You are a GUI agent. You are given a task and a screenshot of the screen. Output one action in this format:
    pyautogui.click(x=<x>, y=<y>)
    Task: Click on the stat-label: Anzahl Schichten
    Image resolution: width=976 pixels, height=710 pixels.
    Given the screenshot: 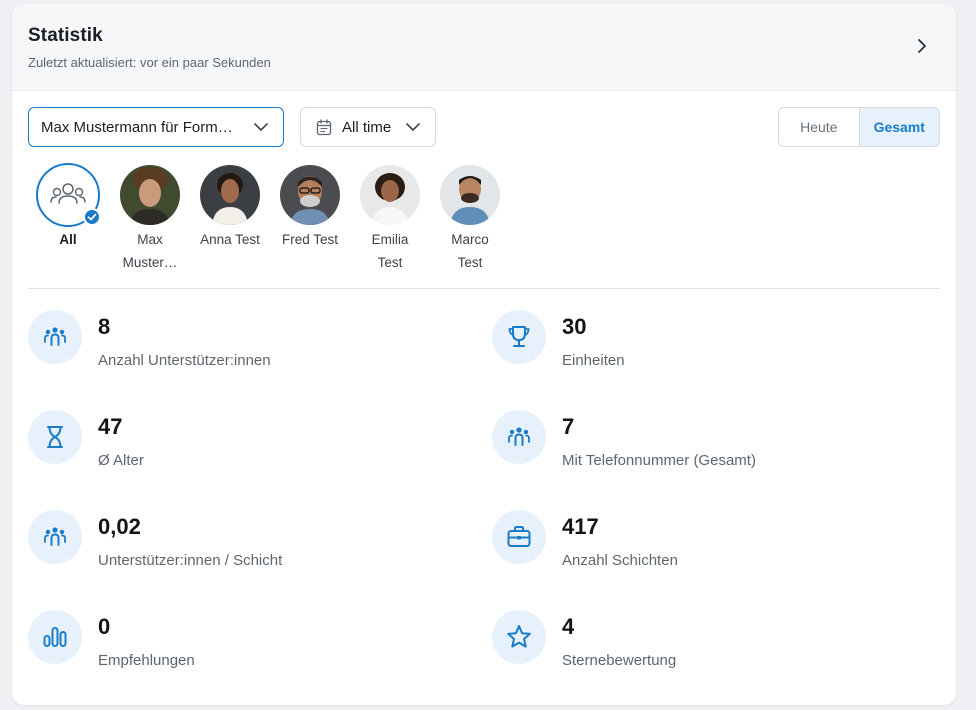 What is the action you would take?
    pyautogui.click(x=620, y=560)
    